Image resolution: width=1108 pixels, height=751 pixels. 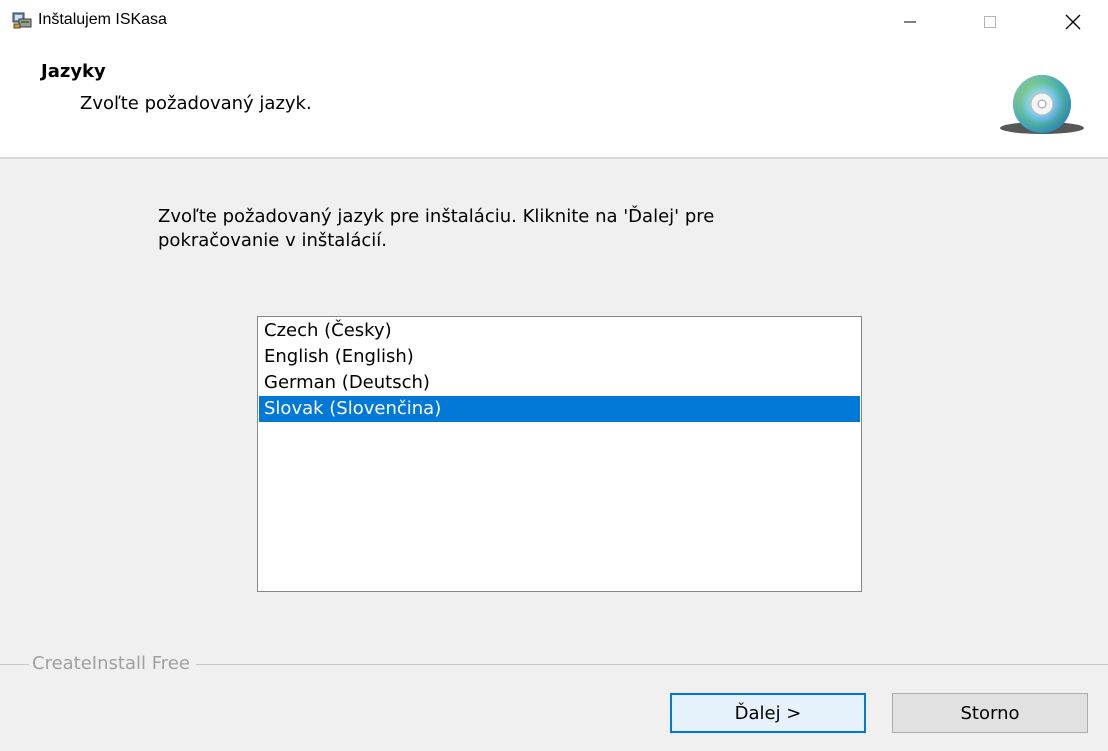 I want to click on language-option: German (Deutsch), so click(x=559, y=383).